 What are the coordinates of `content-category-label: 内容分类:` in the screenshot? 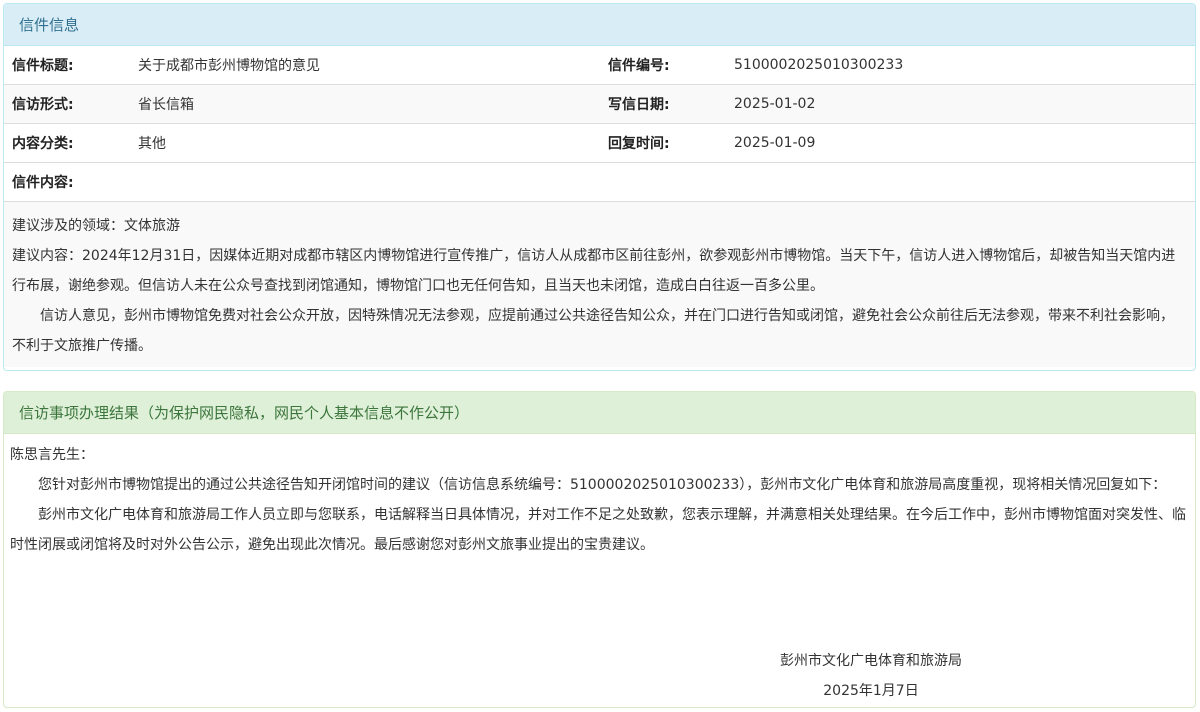 It's located at (67, 143).